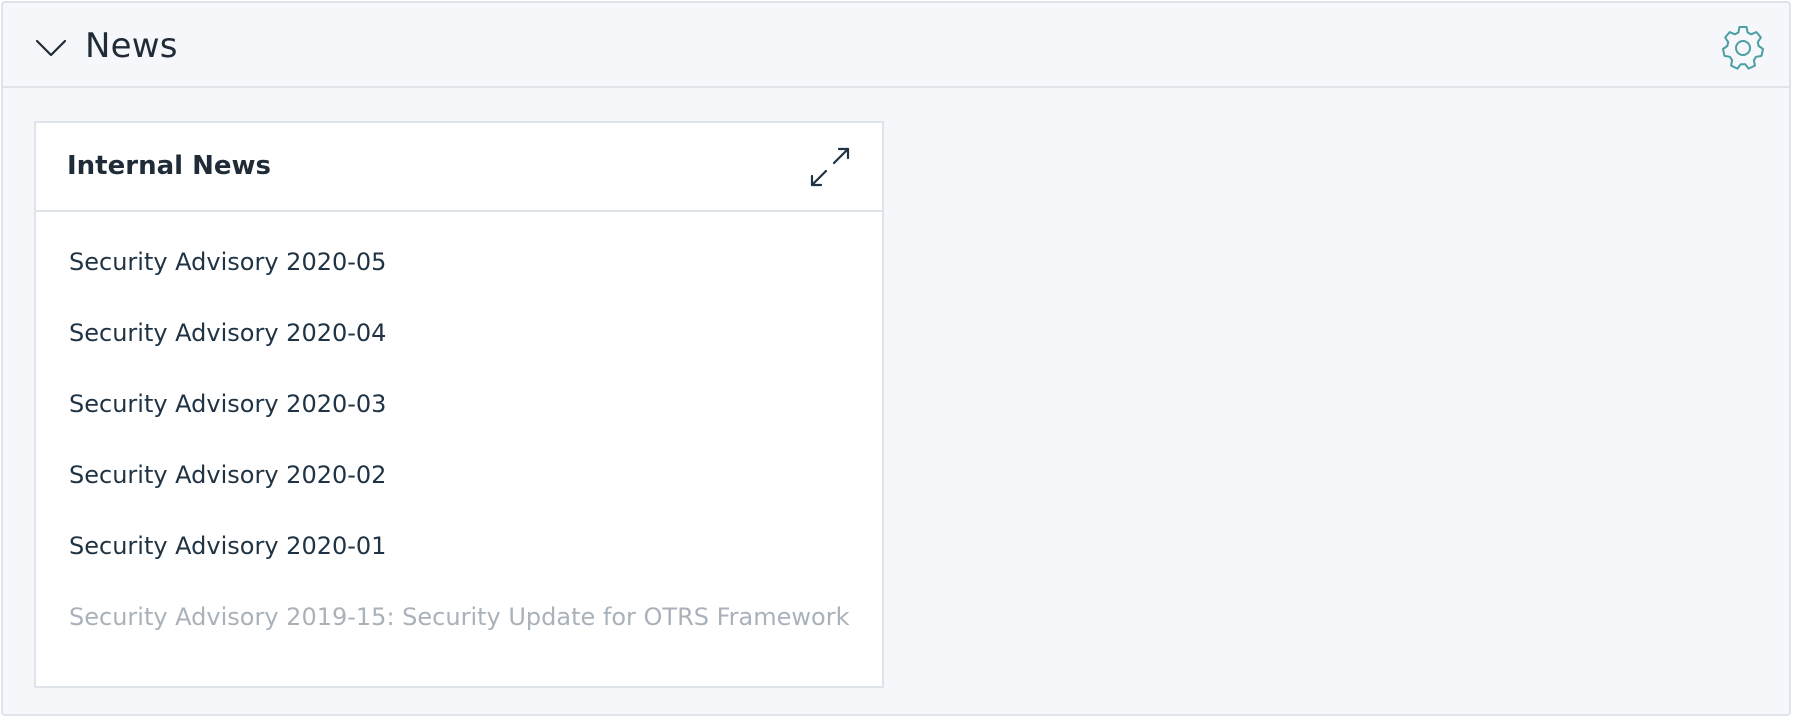 The height and width of the screenshot is (718, 1794). What do you see at coordinates (227, 262) in the screenshot?
I see `news-item: Security Advisory 2020-05` at bounding box center [227, 262].